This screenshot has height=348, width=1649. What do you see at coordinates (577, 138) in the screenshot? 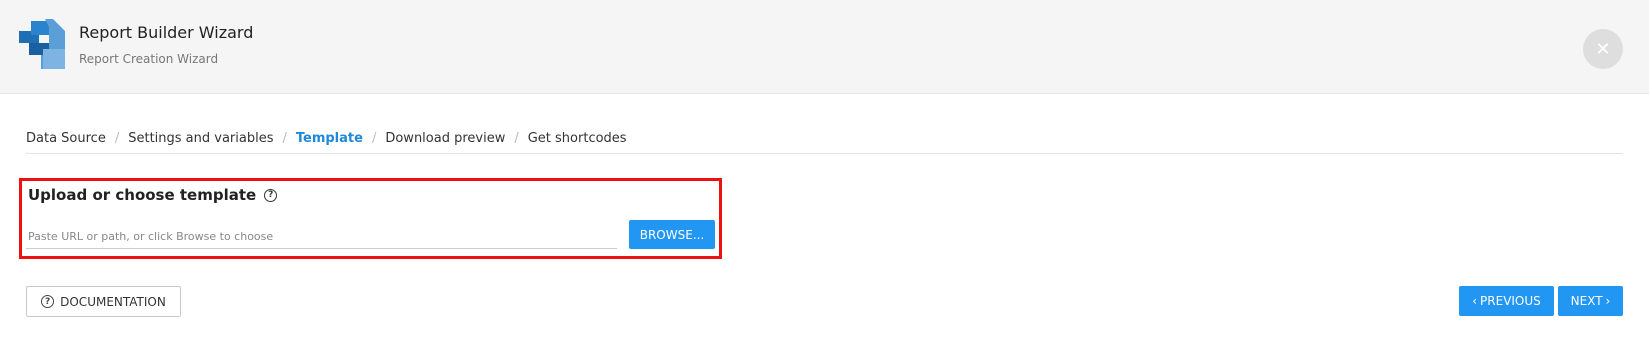
I see `breadcrumb-item-get-shortcodes: Get shortcodes` at bounding box center [577, 138].